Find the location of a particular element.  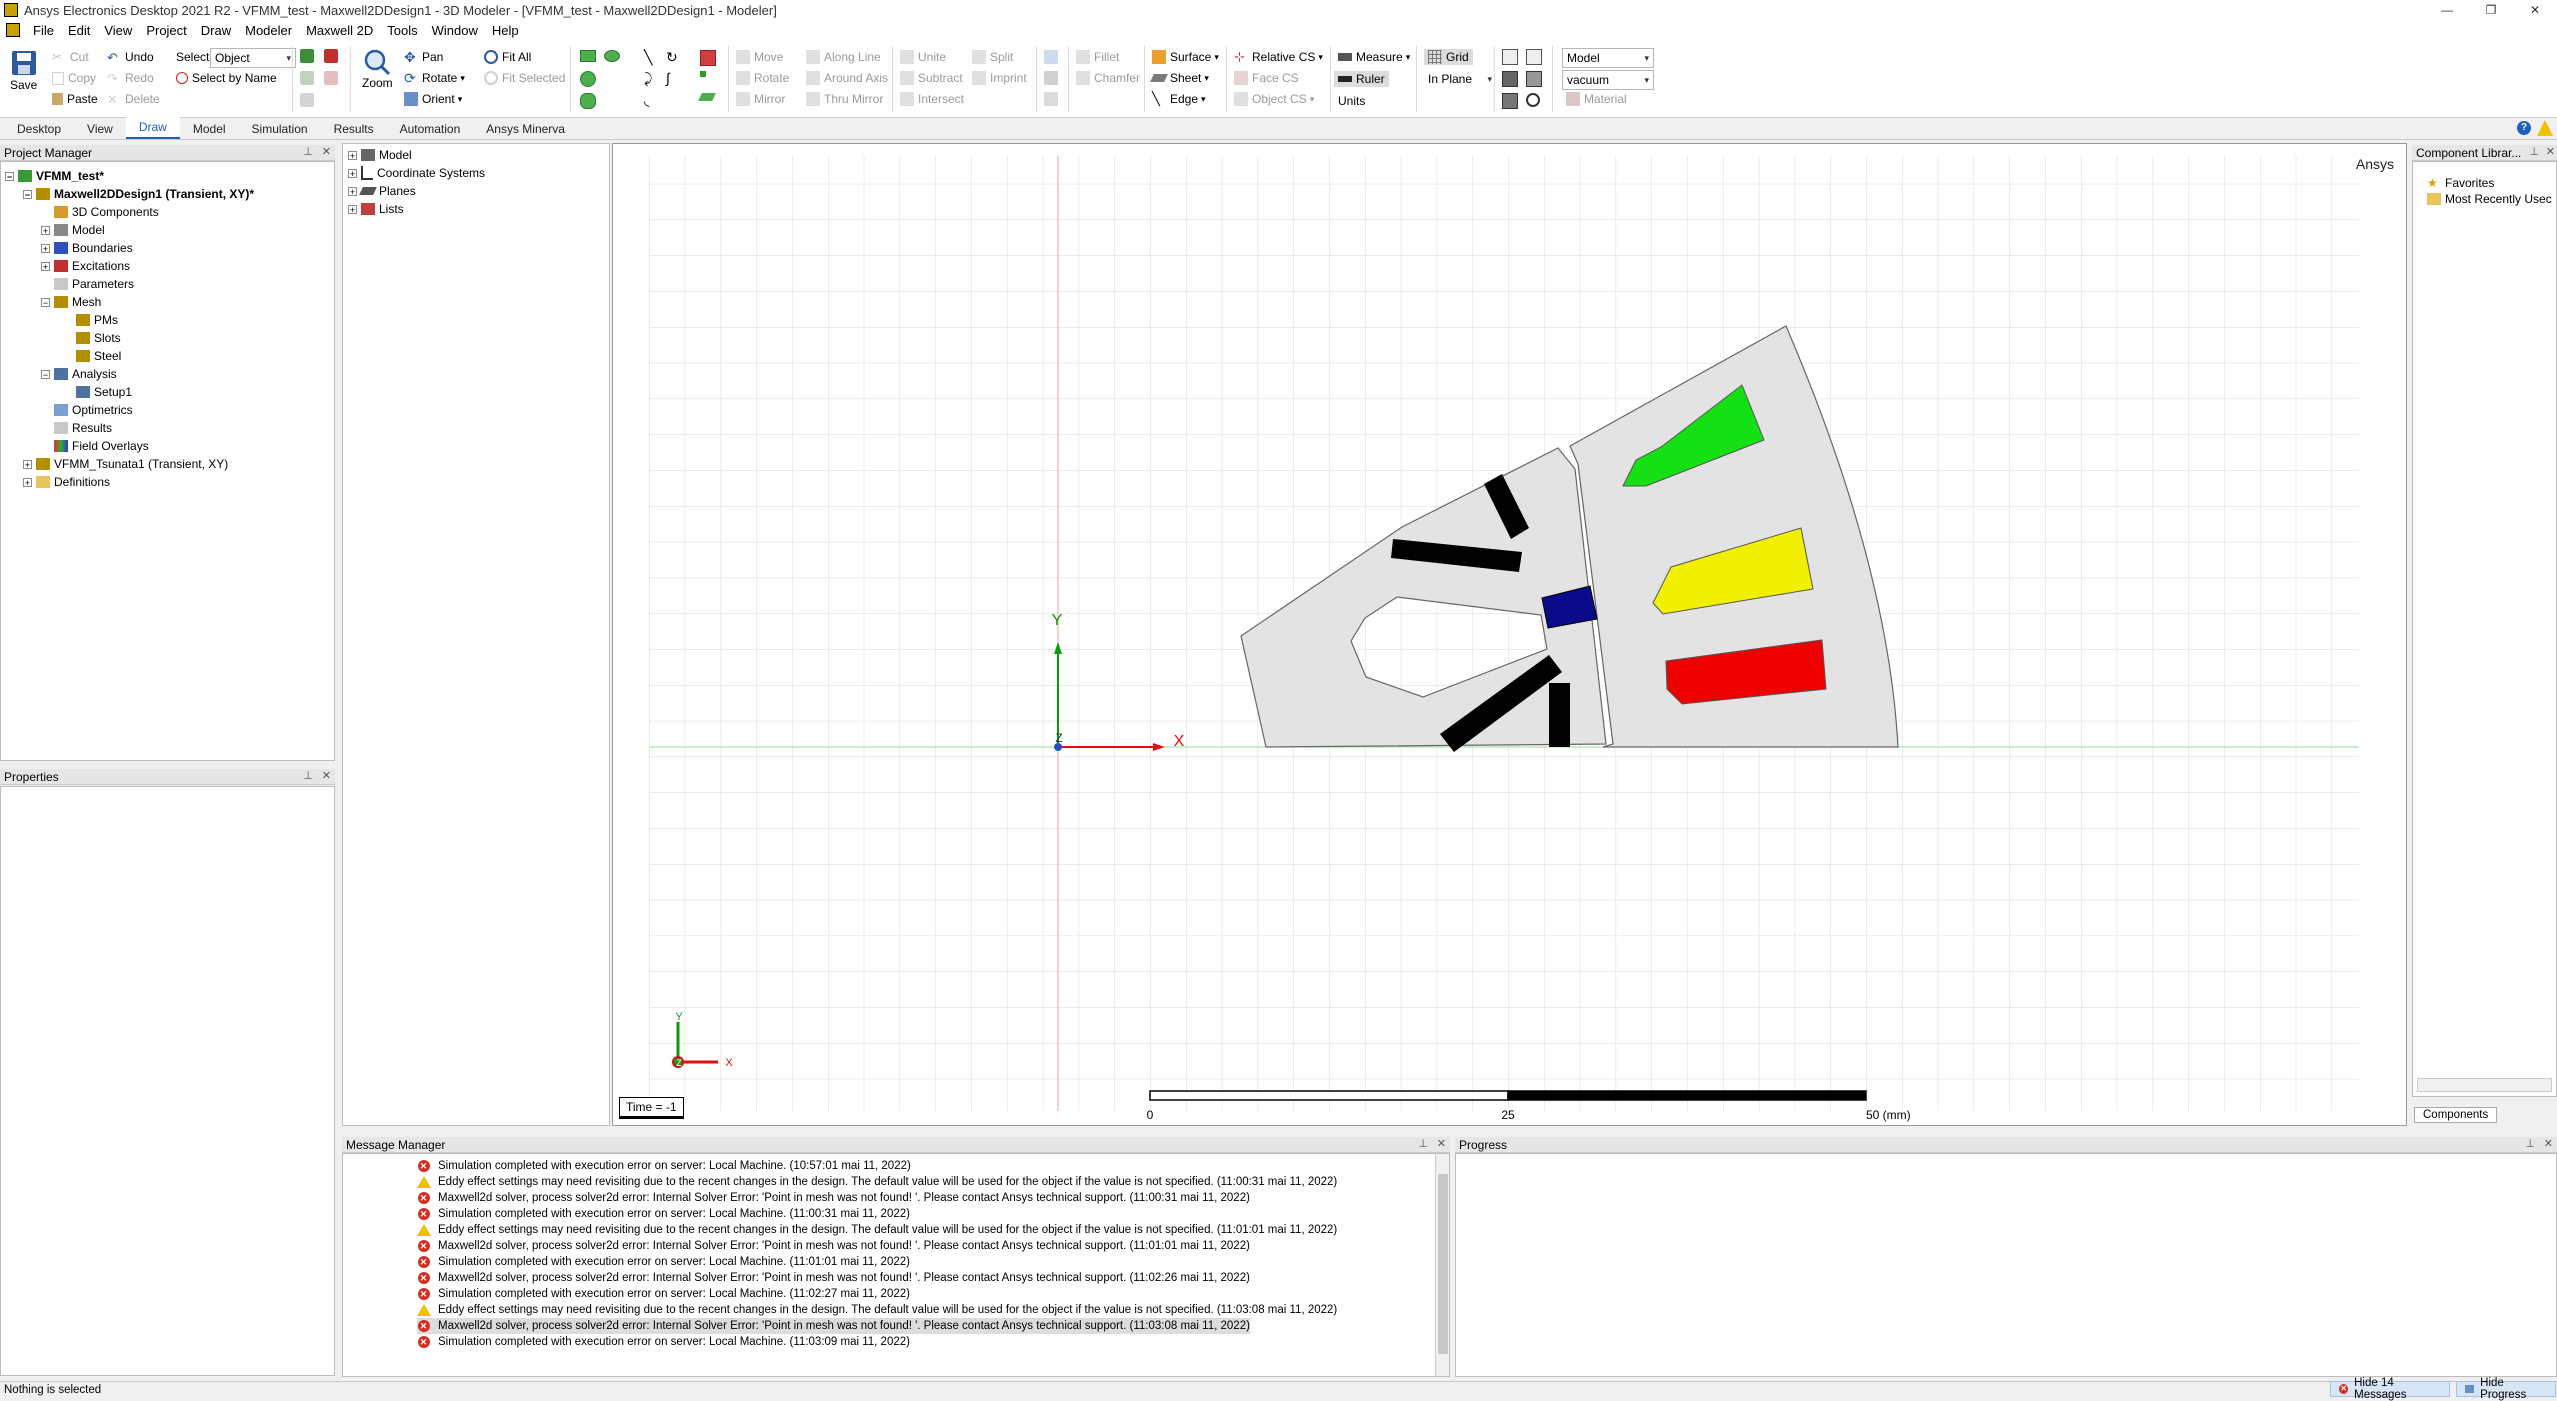

fit-all-button: Fit All is located at coordinates (507, 57).